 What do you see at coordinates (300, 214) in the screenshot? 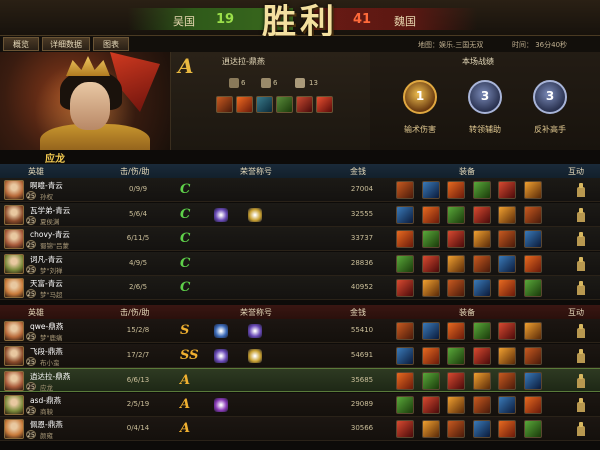
I see `table-row: 25 瓦学弟-青云 夏侯渊 5/6/4 C 32555` at bounding box center [300, 214].